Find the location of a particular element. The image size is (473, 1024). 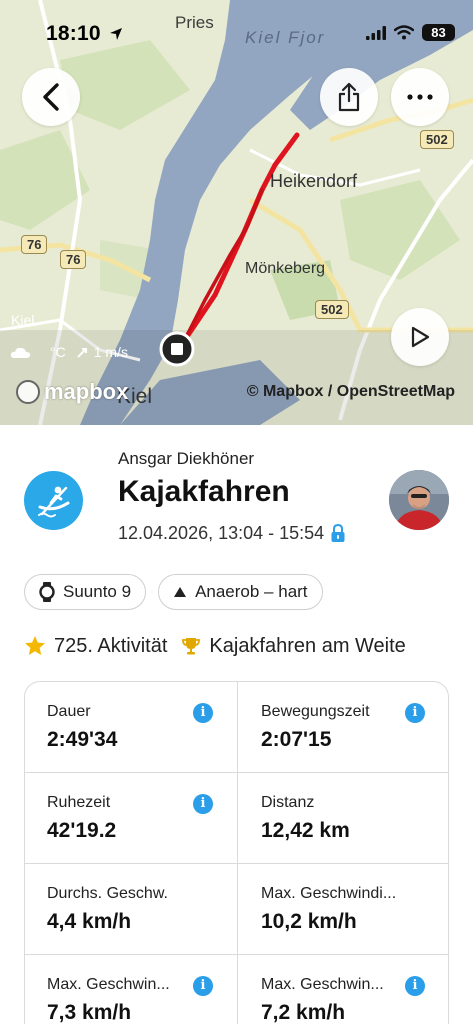

wifi-icon is located at coordinates (404, 32).